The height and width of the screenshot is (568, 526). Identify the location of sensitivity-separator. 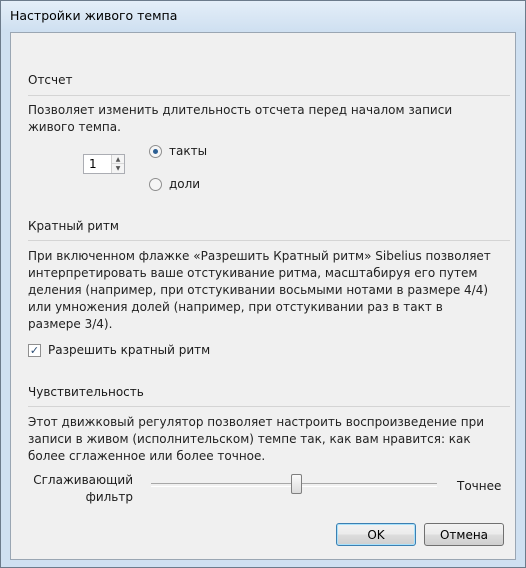
(269, 406).